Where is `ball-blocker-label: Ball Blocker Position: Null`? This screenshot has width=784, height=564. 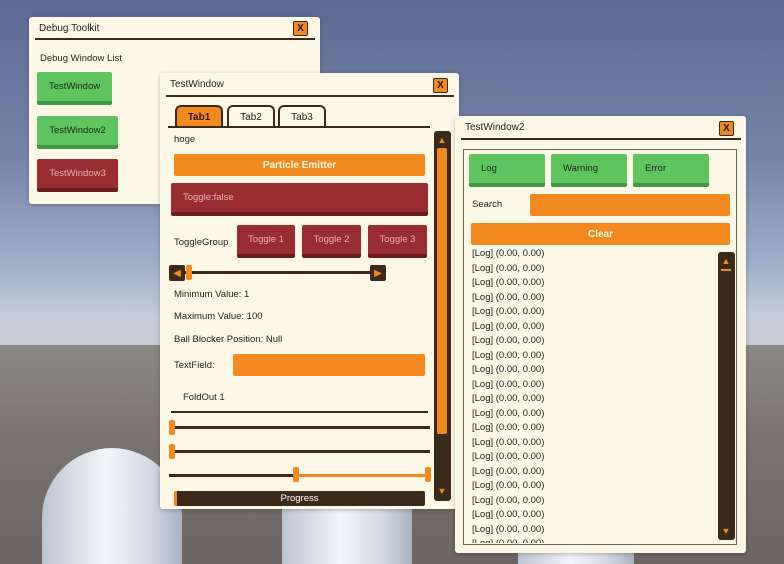 ball-blocker-label: Ball Blocker Position: Null is located at coordinates (228, 339).